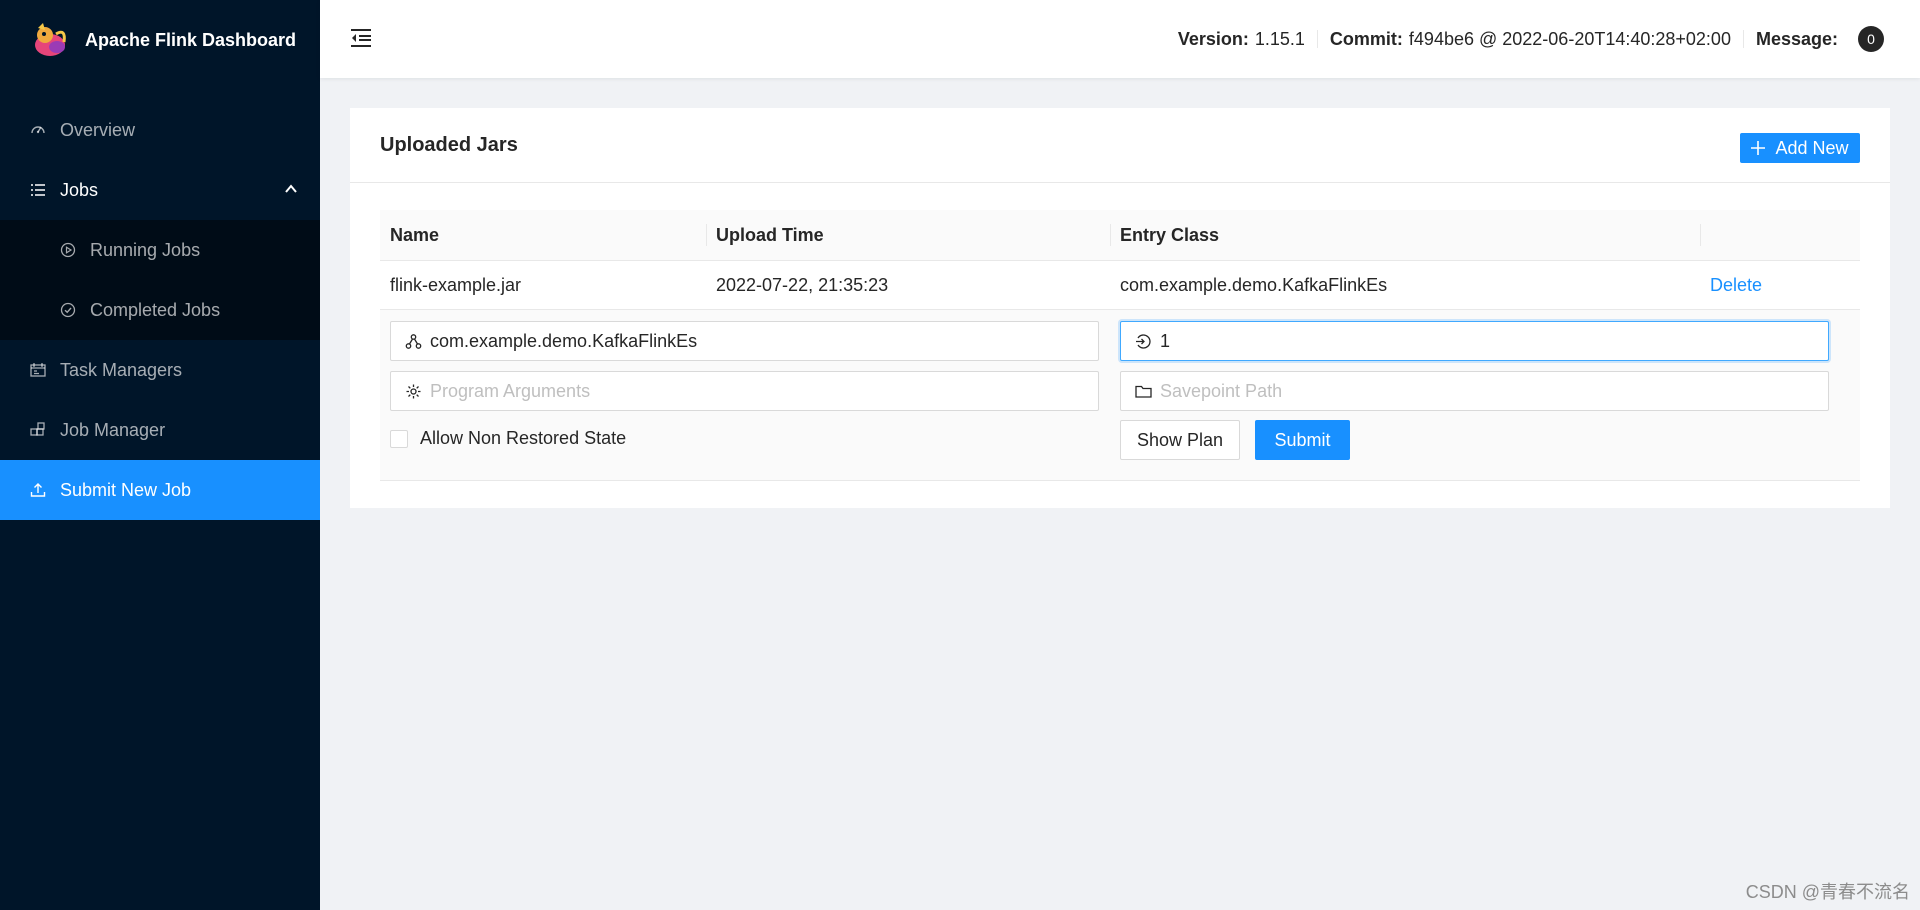 The height and width of the screenshot is (910, 1920). Describe the element at coordinates (1871, 39) in the screenshot. I see `message-count-badge: 0` at that location.